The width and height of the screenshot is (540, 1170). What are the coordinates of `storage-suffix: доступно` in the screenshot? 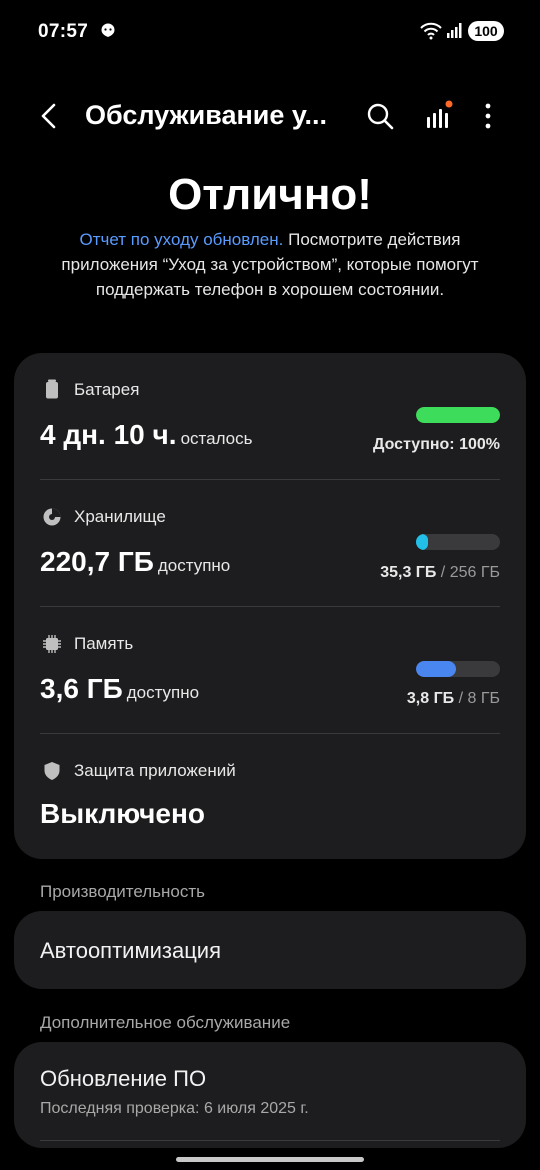 It's located at (194, 565).